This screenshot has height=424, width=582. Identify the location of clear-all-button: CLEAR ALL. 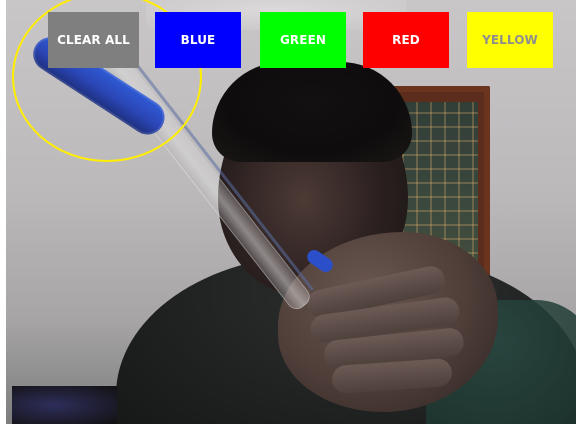
(93, 40).